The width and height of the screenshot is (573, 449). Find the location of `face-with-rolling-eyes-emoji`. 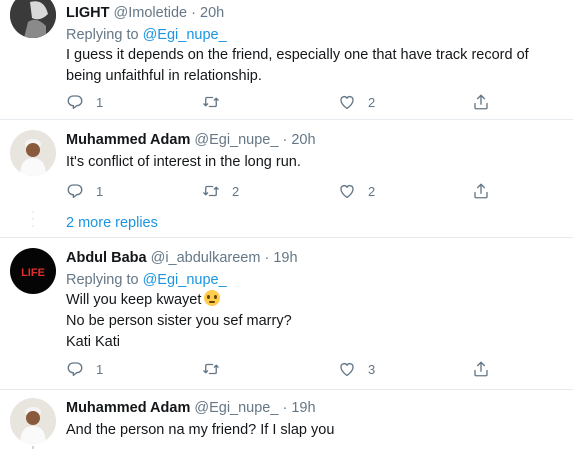

face-with-rolling-eyes-emoji is located at coordinates (212, 298).